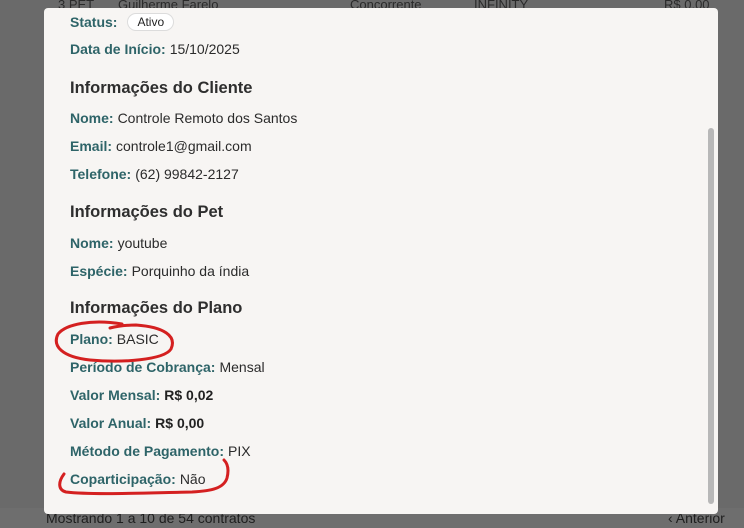  I want to click on plan-row: Plano: BASIC, so click(114, 339).